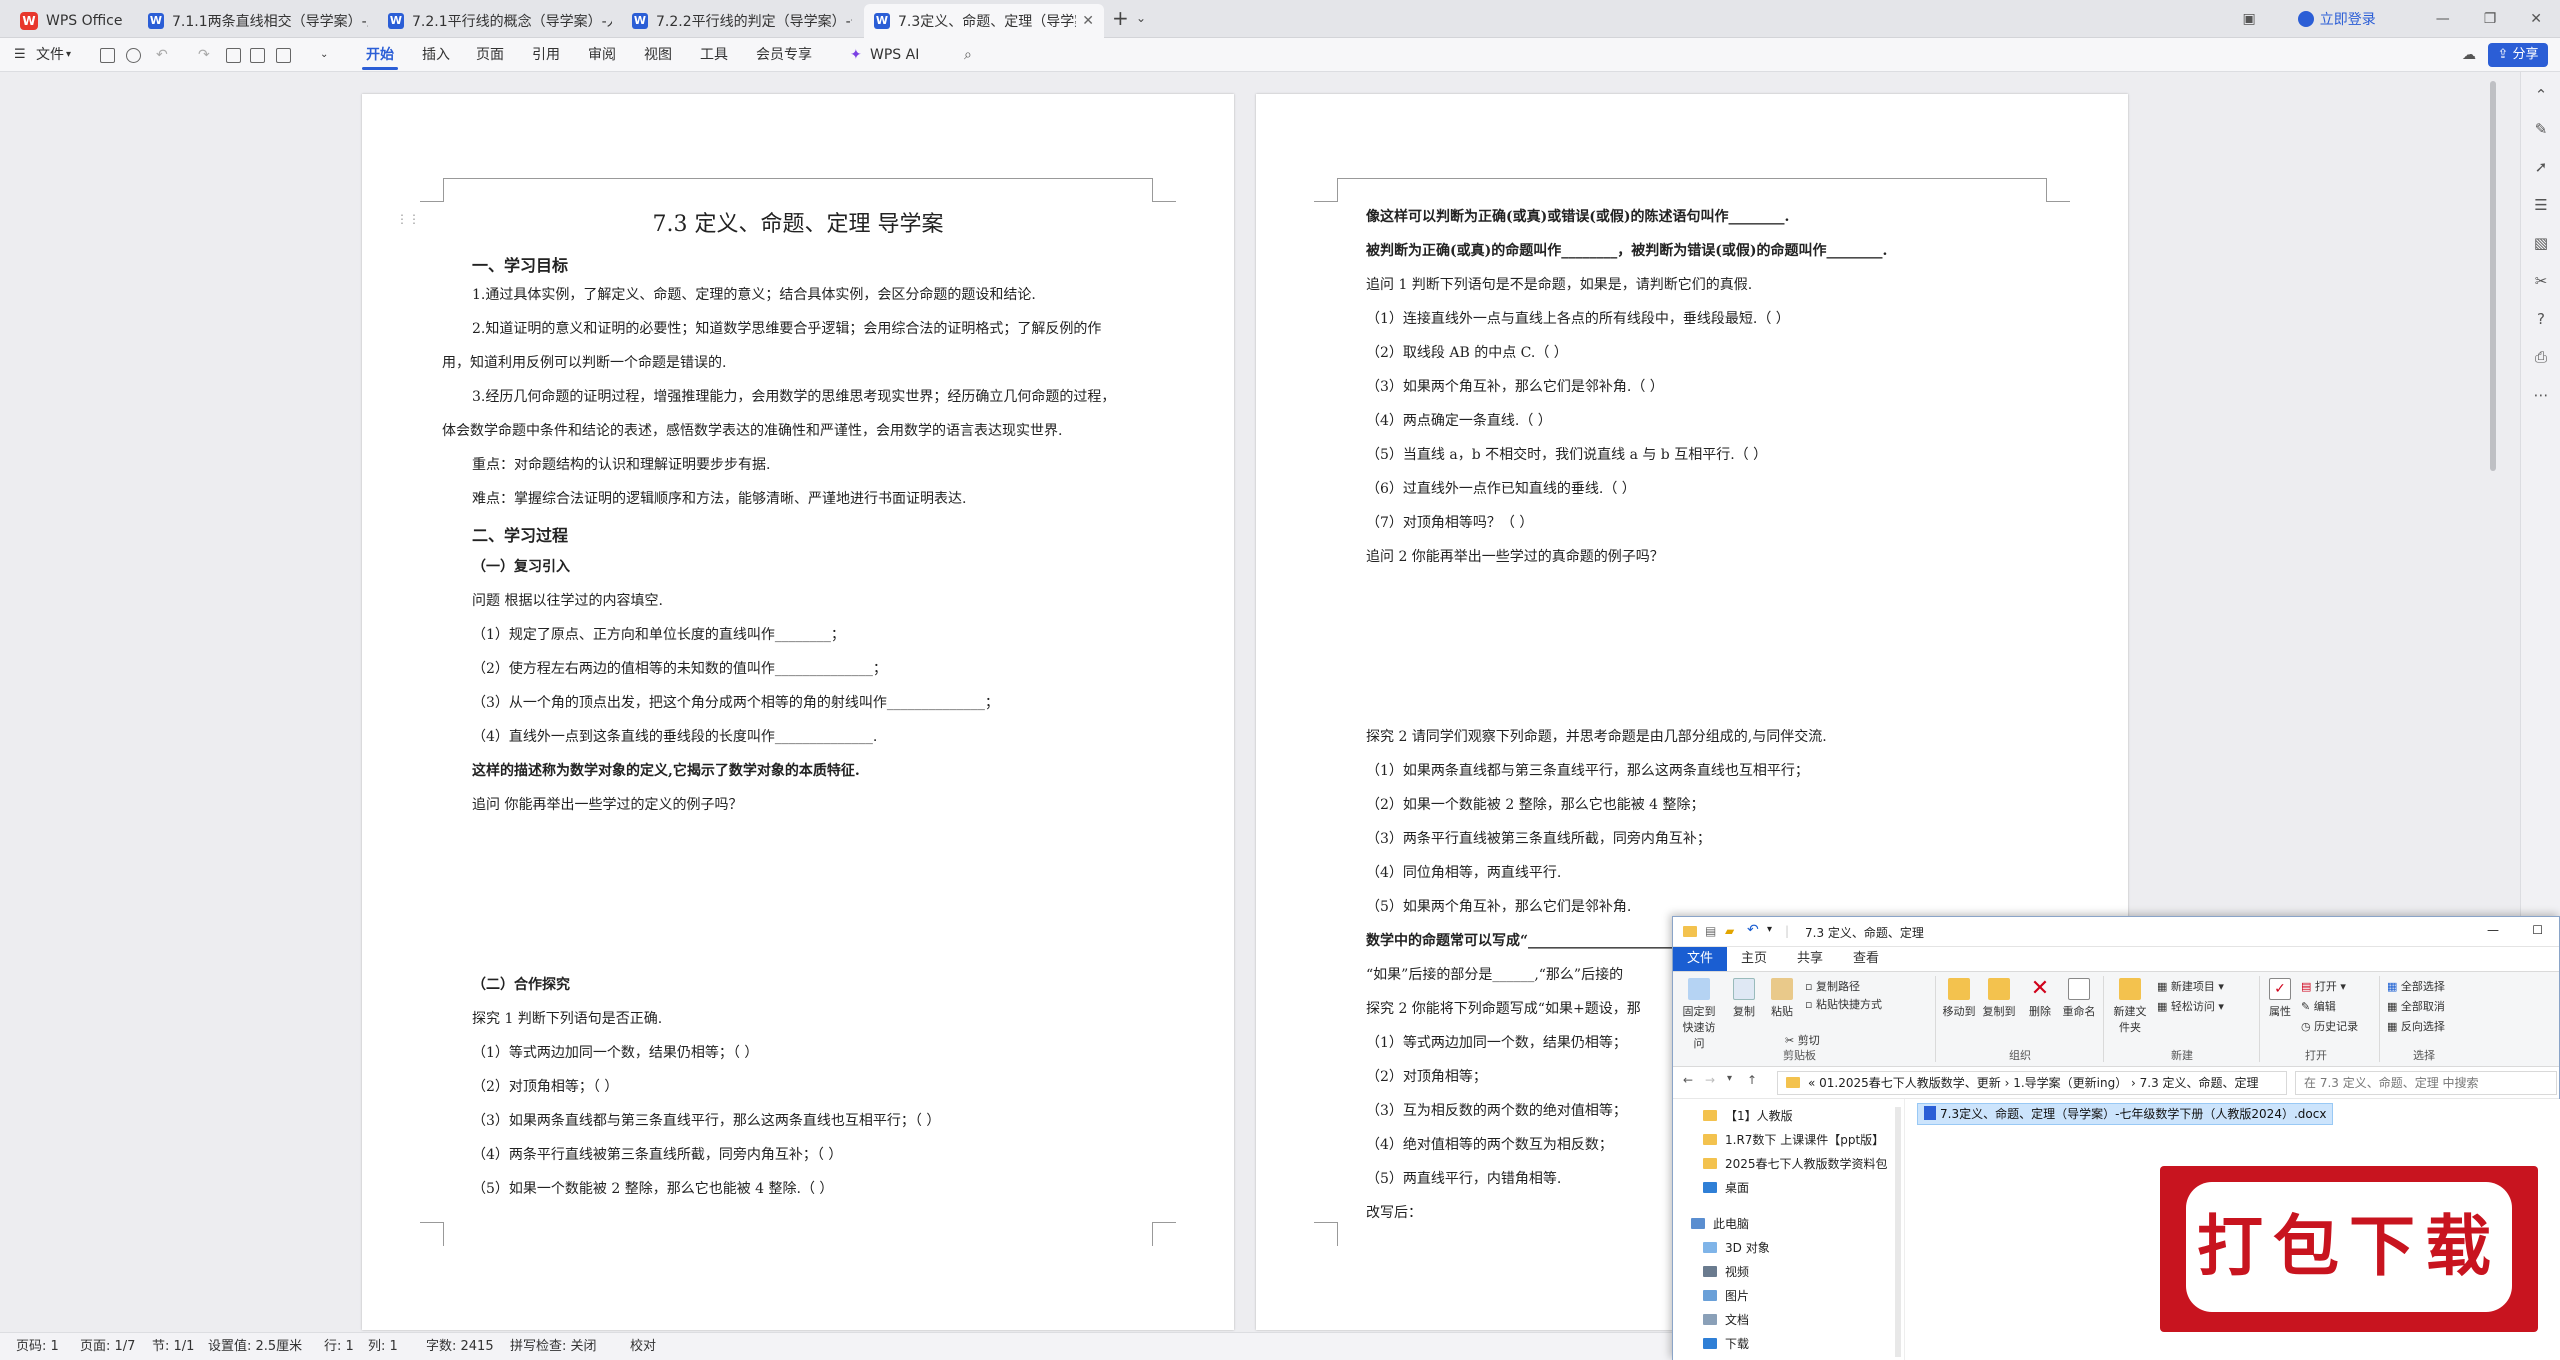  What do you see at coordinates (1959, 998) in the screenshot?
I see `move-to-button: 移动到` at bounding box center [1959, 998].